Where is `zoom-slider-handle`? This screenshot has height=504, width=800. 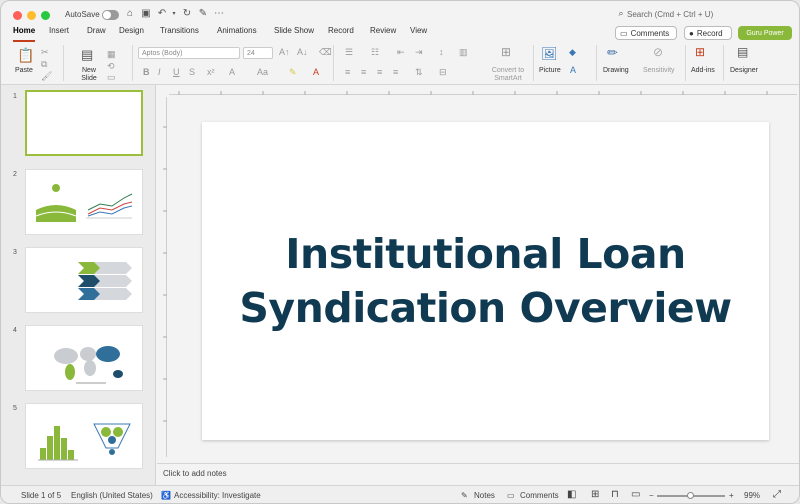 zoom-slider-handle is located at coordinates (690, 495).